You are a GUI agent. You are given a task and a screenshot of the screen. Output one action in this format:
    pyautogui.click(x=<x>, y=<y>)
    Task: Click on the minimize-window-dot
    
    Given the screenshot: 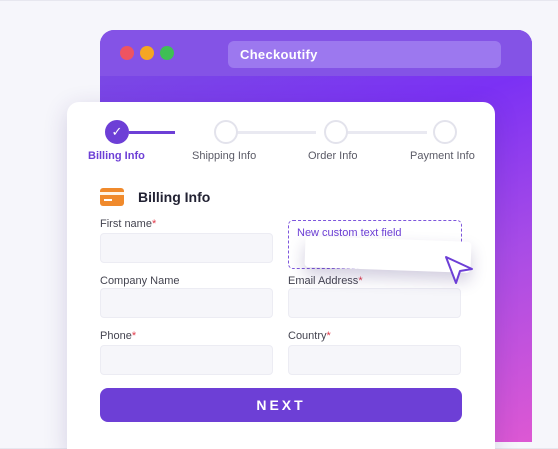 What is the action you would take?
    pyautogui.click(x=147, y=53)
    